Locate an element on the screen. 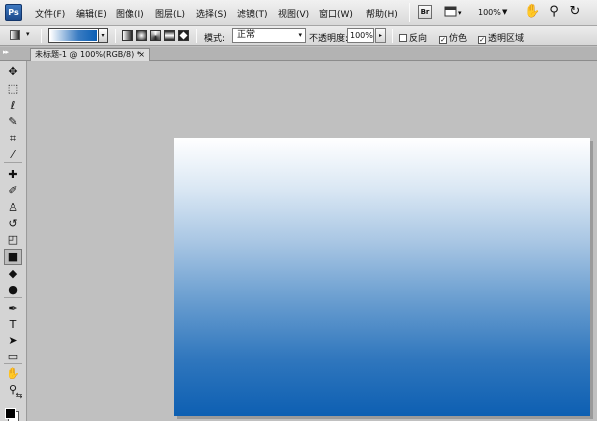 The height and width of the screenshot is (421, 597). dodge-tool-icon: ● is located at coordinates (13, 290).